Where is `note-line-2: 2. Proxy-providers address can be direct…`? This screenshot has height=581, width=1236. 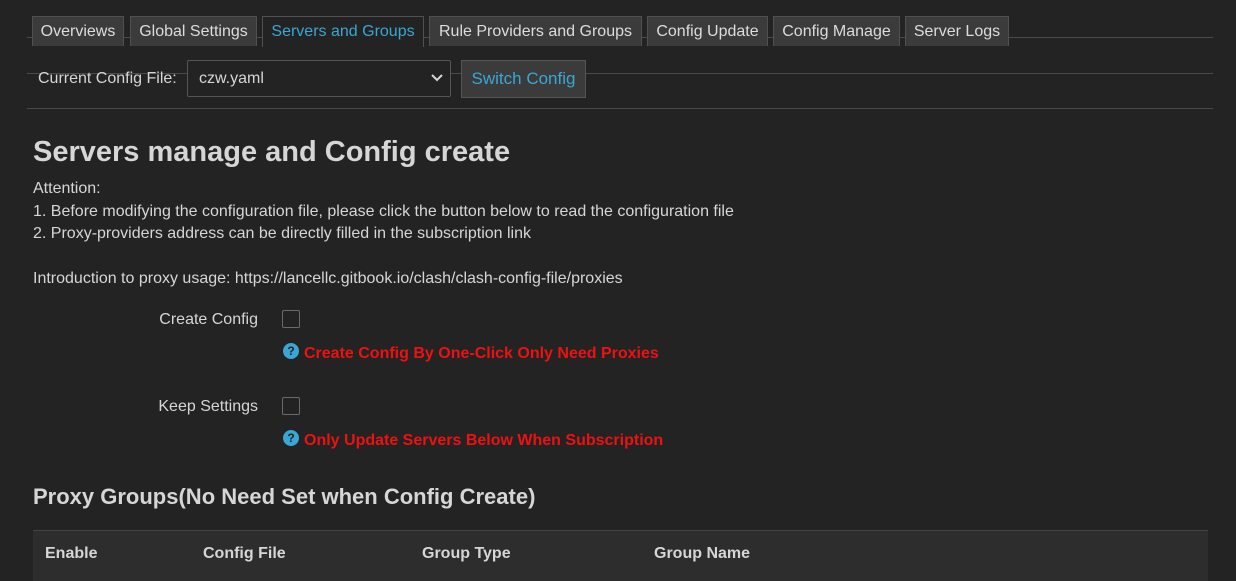 note-line-2: 2. Proxy-providers address can be direct… is located at coordinates (282, 233).